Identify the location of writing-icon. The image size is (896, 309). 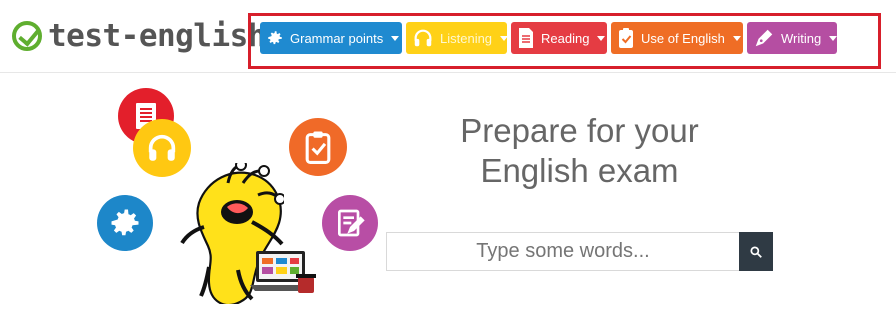
(350, 223).